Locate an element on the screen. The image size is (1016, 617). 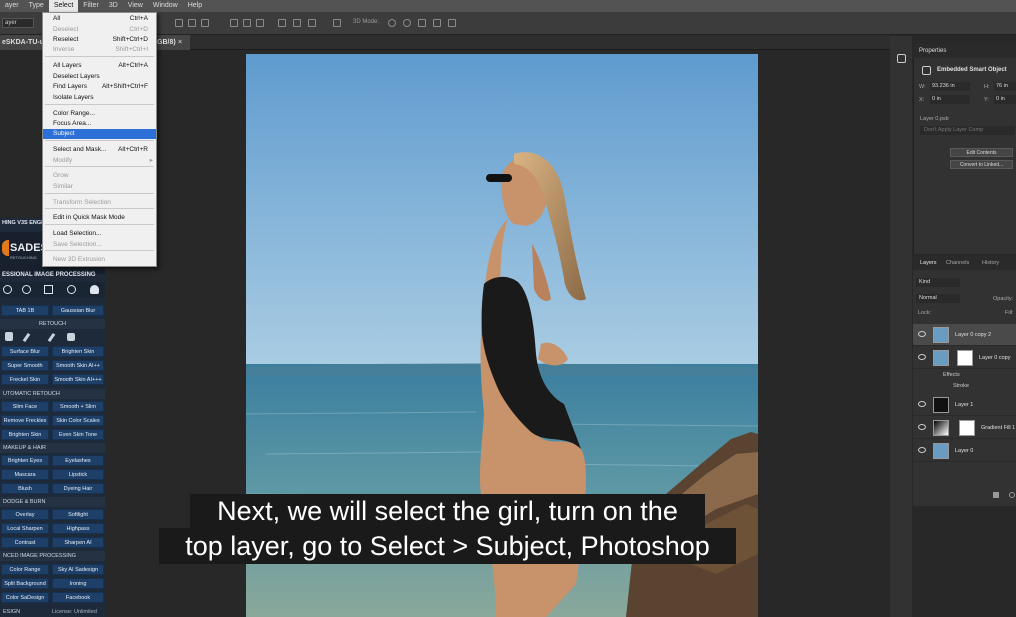
properties-panel-icon is located at coordinates (901, 58).